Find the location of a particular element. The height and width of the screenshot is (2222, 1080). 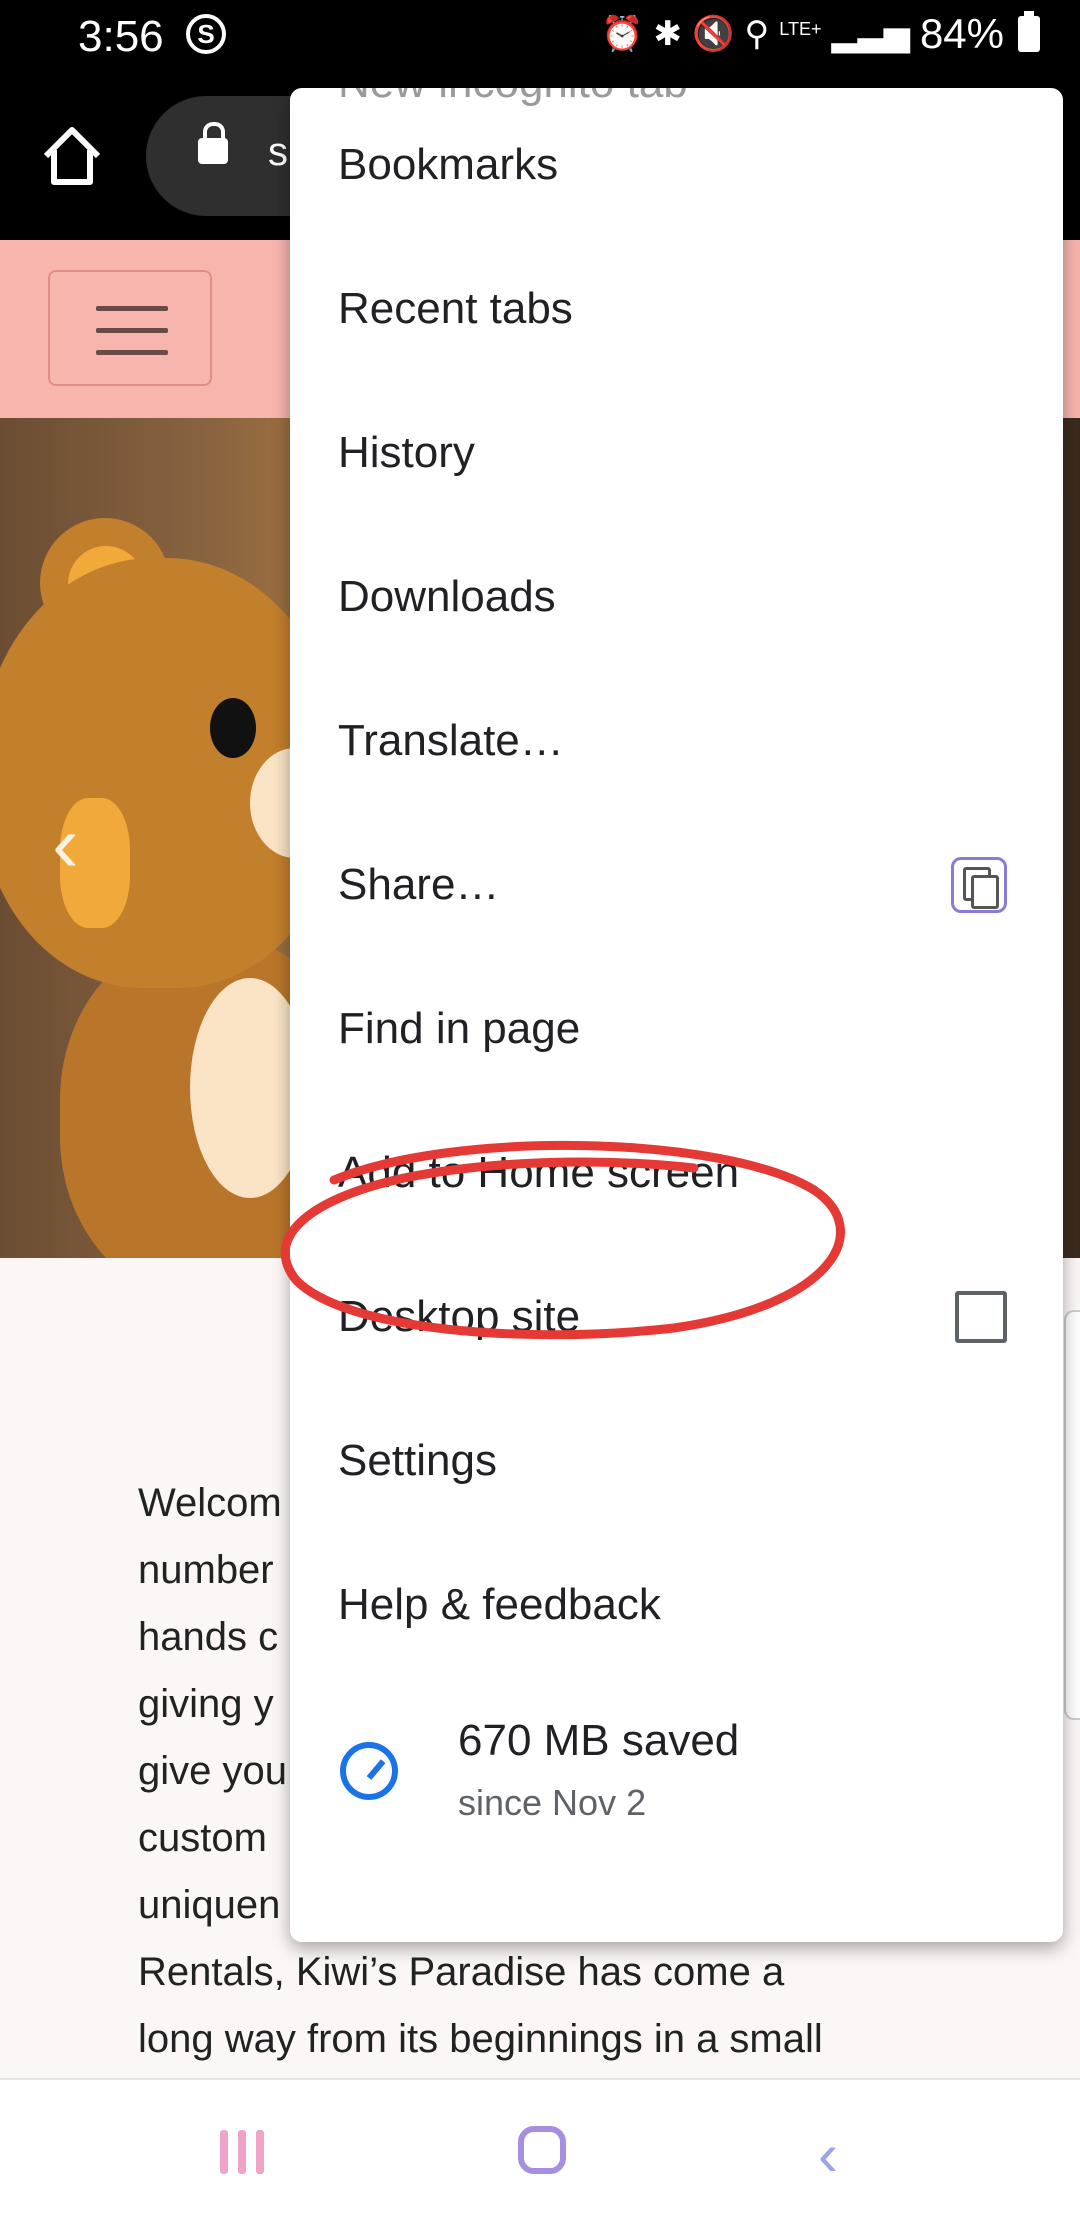

status-icons: ⏰ ✱ 🔇 ⚲ LTE+ ▂▃▅ 84% is located at coordinates (820, 34).